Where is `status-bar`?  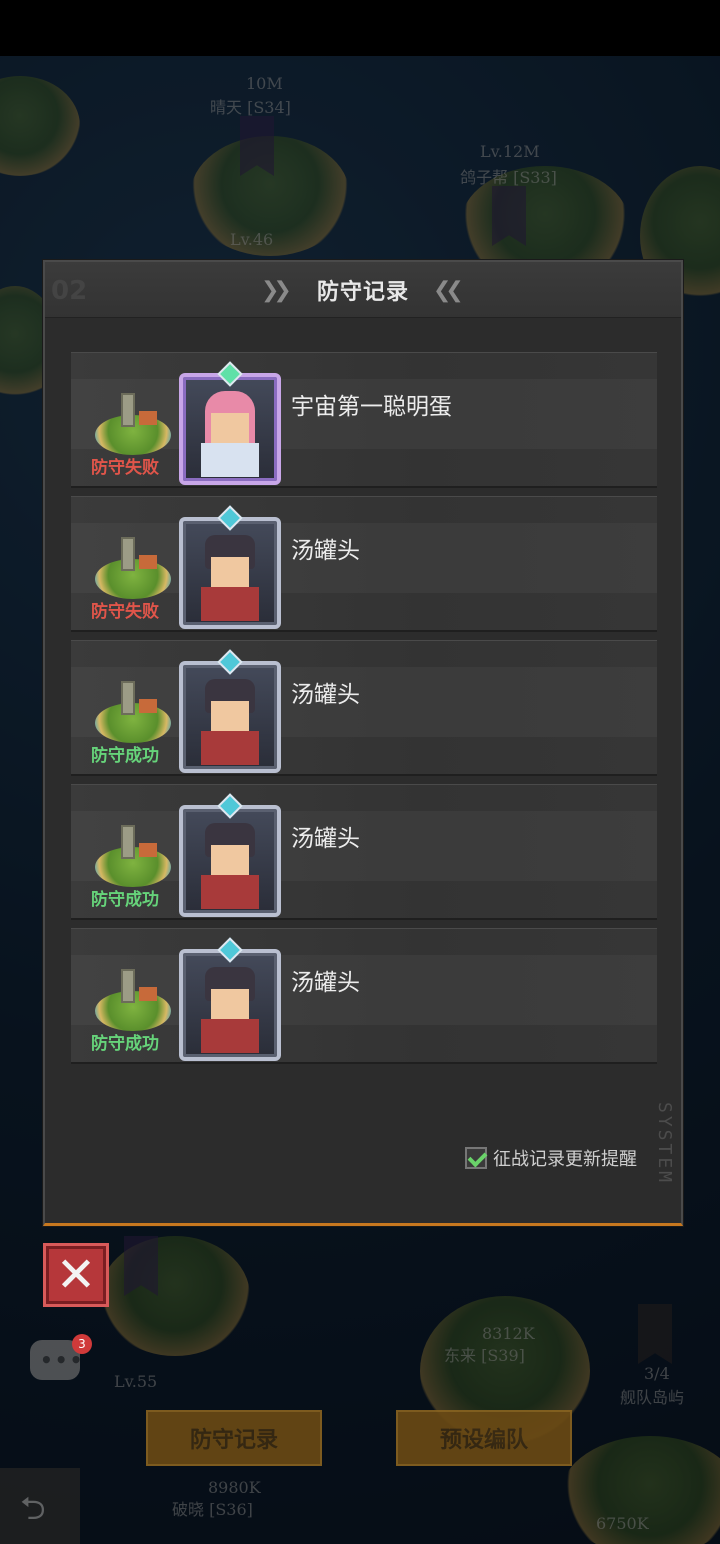 status-bar is located at coordinates (360, 28).